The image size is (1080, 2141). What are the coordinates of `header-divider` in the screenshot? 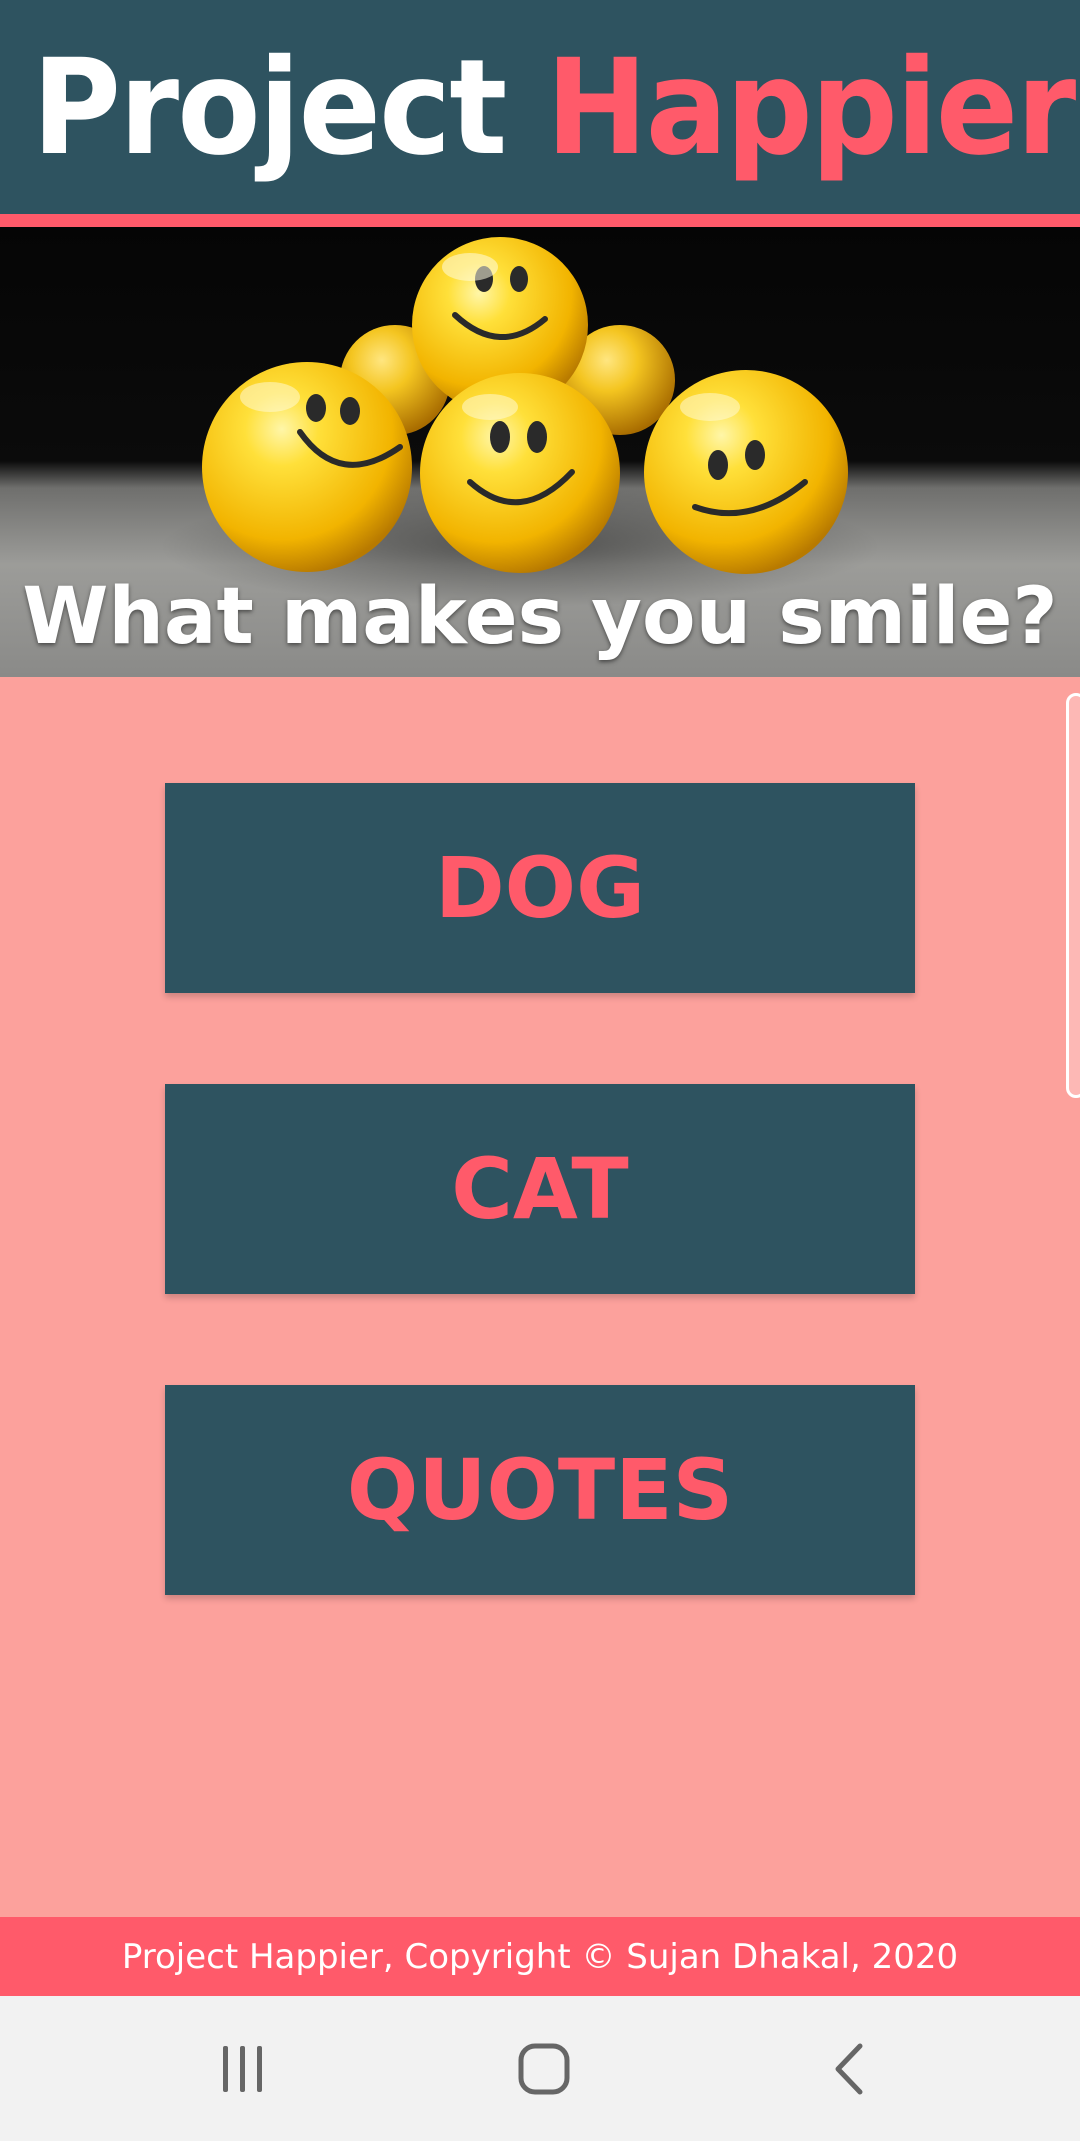 It's located at (540, 220).